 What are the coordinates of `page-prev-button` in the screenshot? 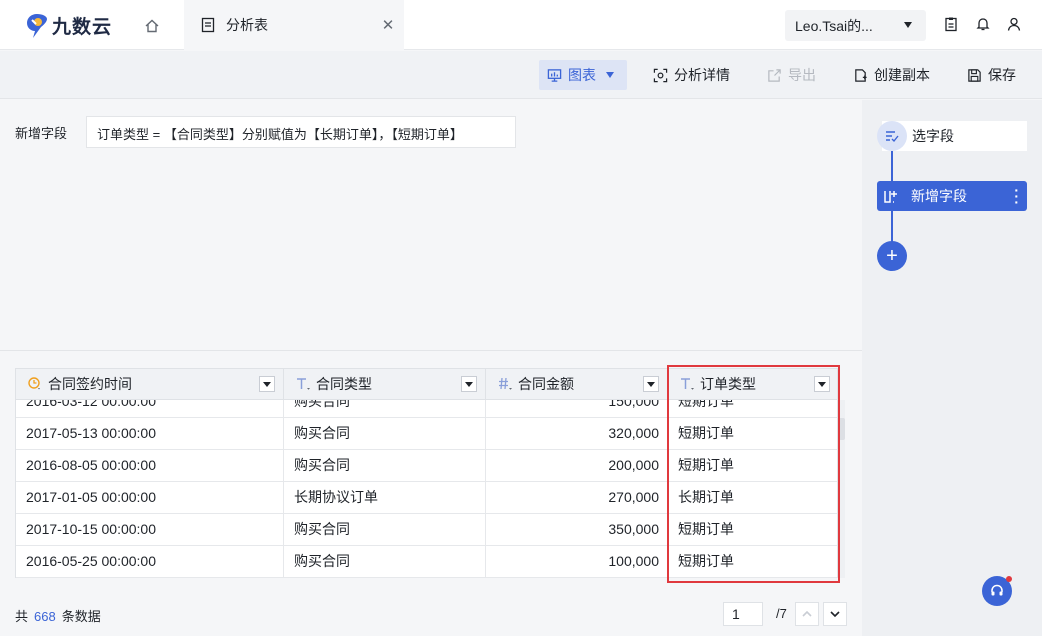 It's located at (807, 614).